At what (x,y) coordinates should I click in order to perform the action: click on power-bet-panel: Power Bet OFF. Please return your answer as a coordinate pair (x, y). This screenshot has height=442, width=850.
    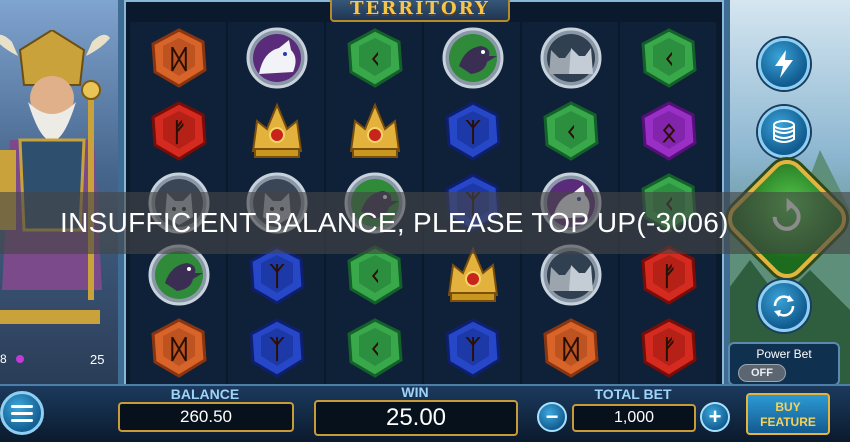
    Looking at the image, I should click on (784, 364).